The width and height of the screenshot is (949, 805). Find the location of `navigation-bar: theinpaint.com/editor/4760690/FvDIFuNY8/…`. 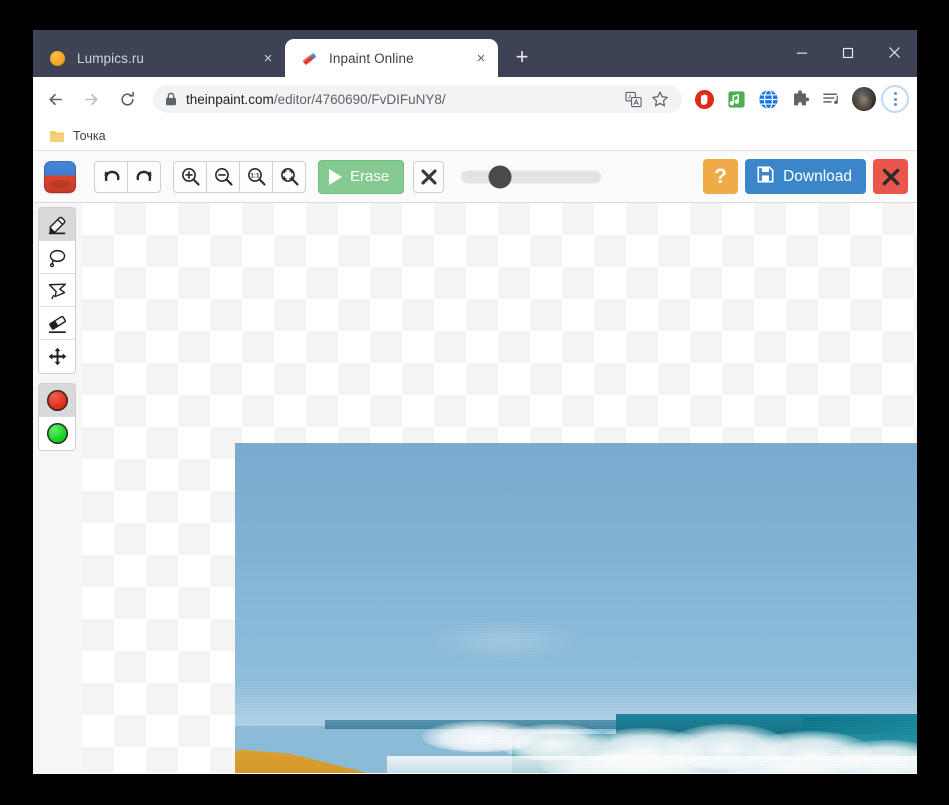

navigation-bar: theinpaint.com/editor/4760690/FvDIFuNY8/… is located at coordinates (475, 99).